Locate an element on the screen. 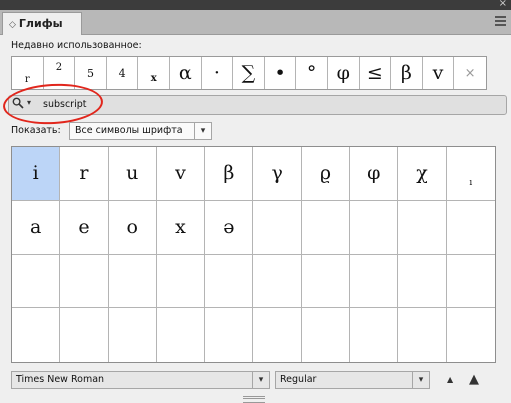 The image size is (511, 403). panel-menu-icon is located at coordinates (500, 22).